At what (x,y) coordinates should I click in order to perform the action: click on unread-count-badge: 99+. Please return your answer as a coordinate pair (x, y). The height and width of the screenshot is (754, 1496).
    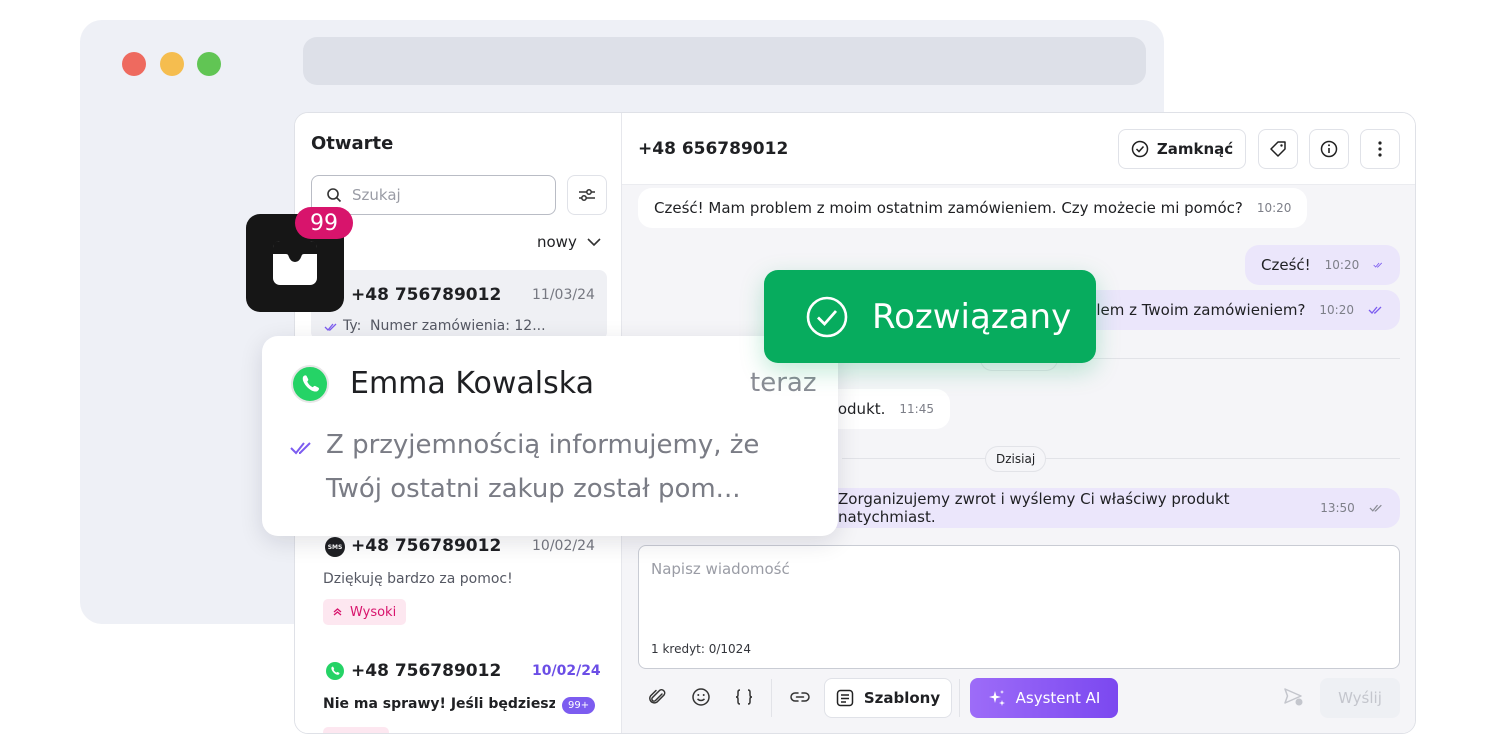
    Looking at the image, I should click on (579, 705).